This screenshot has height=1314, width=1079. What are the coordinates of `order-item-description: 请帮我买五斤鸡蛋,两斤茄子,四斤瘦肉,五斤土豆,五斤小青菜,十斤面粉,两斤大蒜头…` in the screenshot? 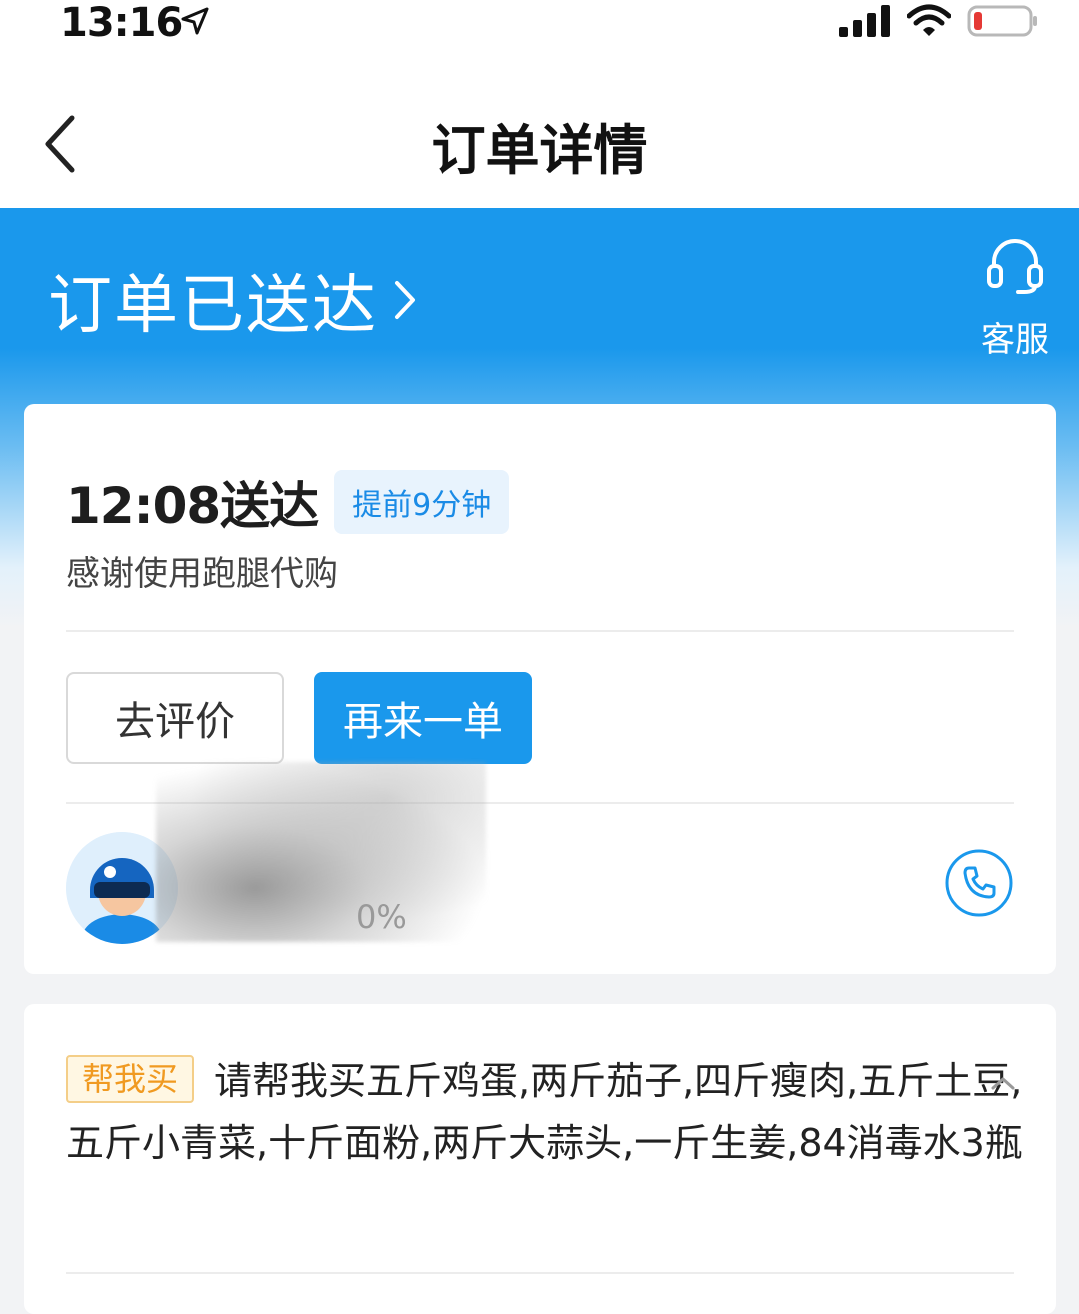 It's located at (544, 1112).